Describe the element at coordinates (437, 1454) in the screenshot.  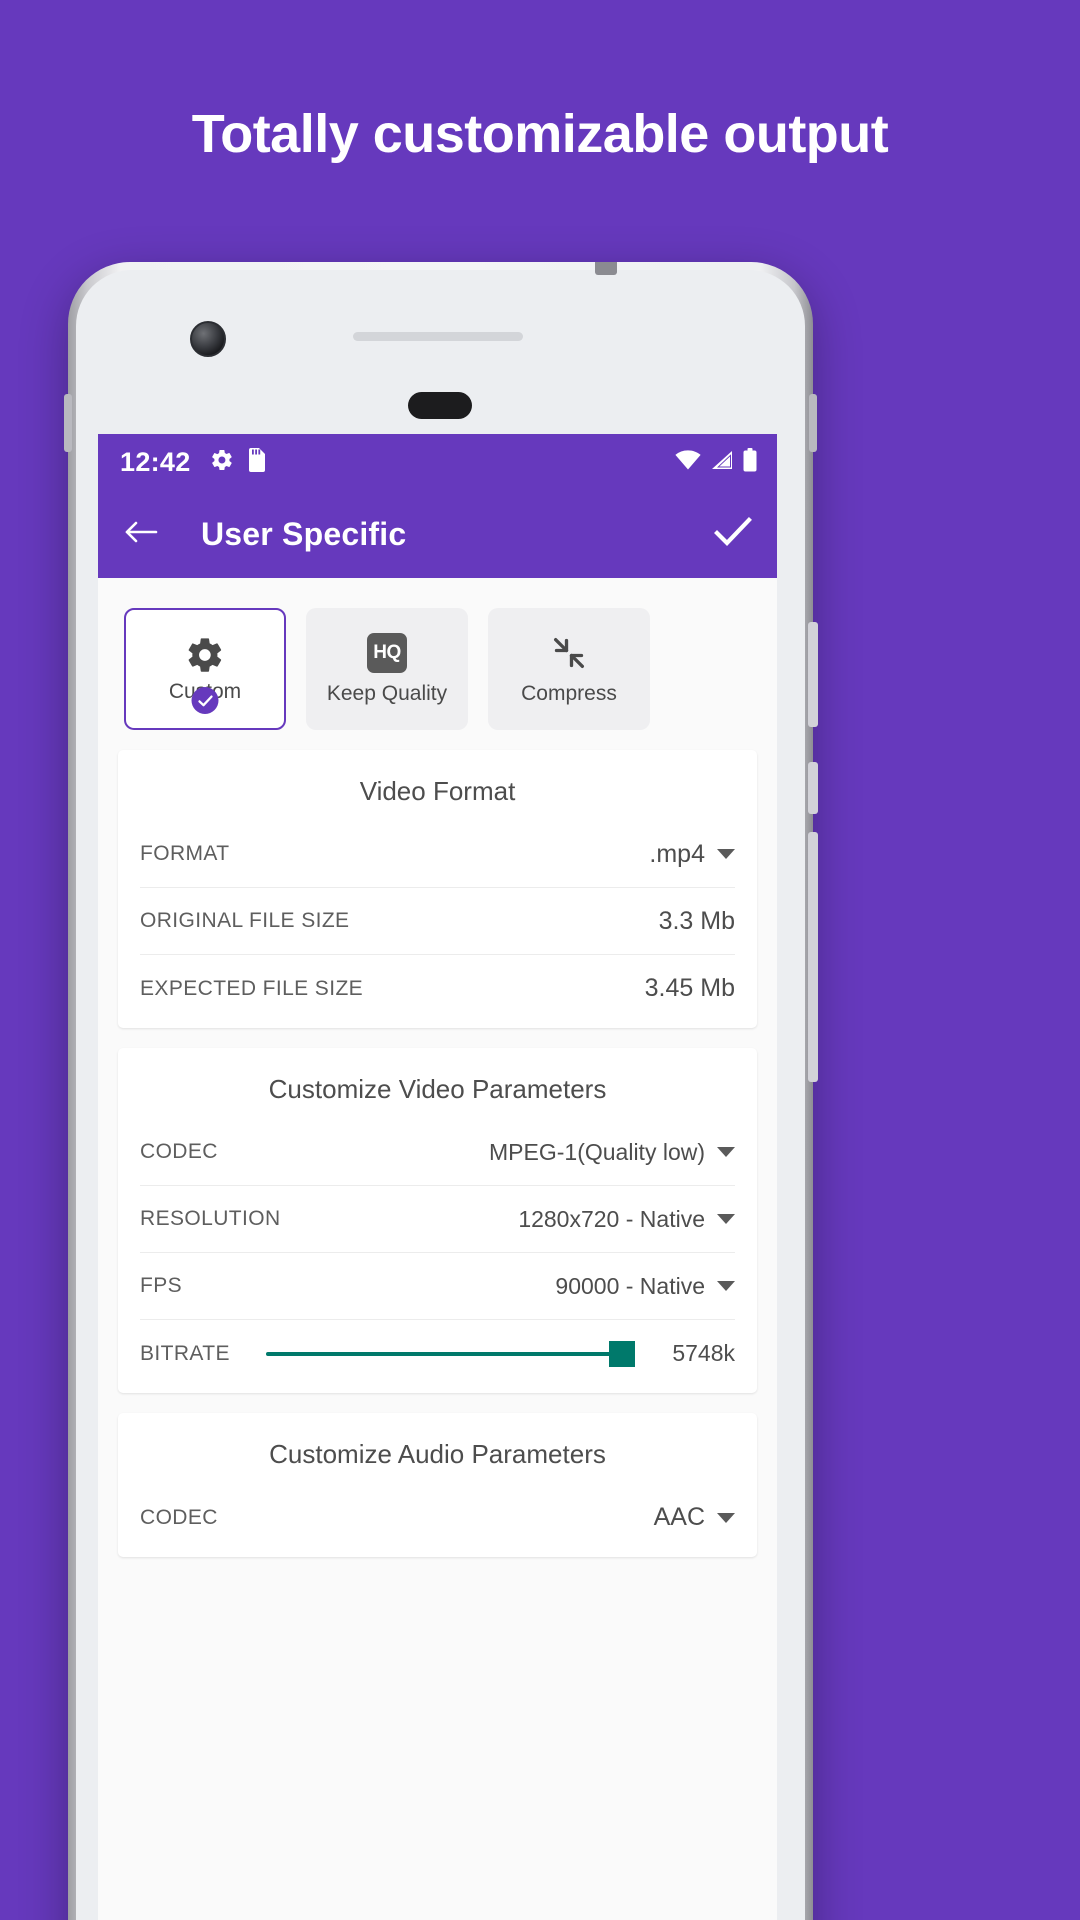
I see `card-title: Customize Audio Parameters` at that location.